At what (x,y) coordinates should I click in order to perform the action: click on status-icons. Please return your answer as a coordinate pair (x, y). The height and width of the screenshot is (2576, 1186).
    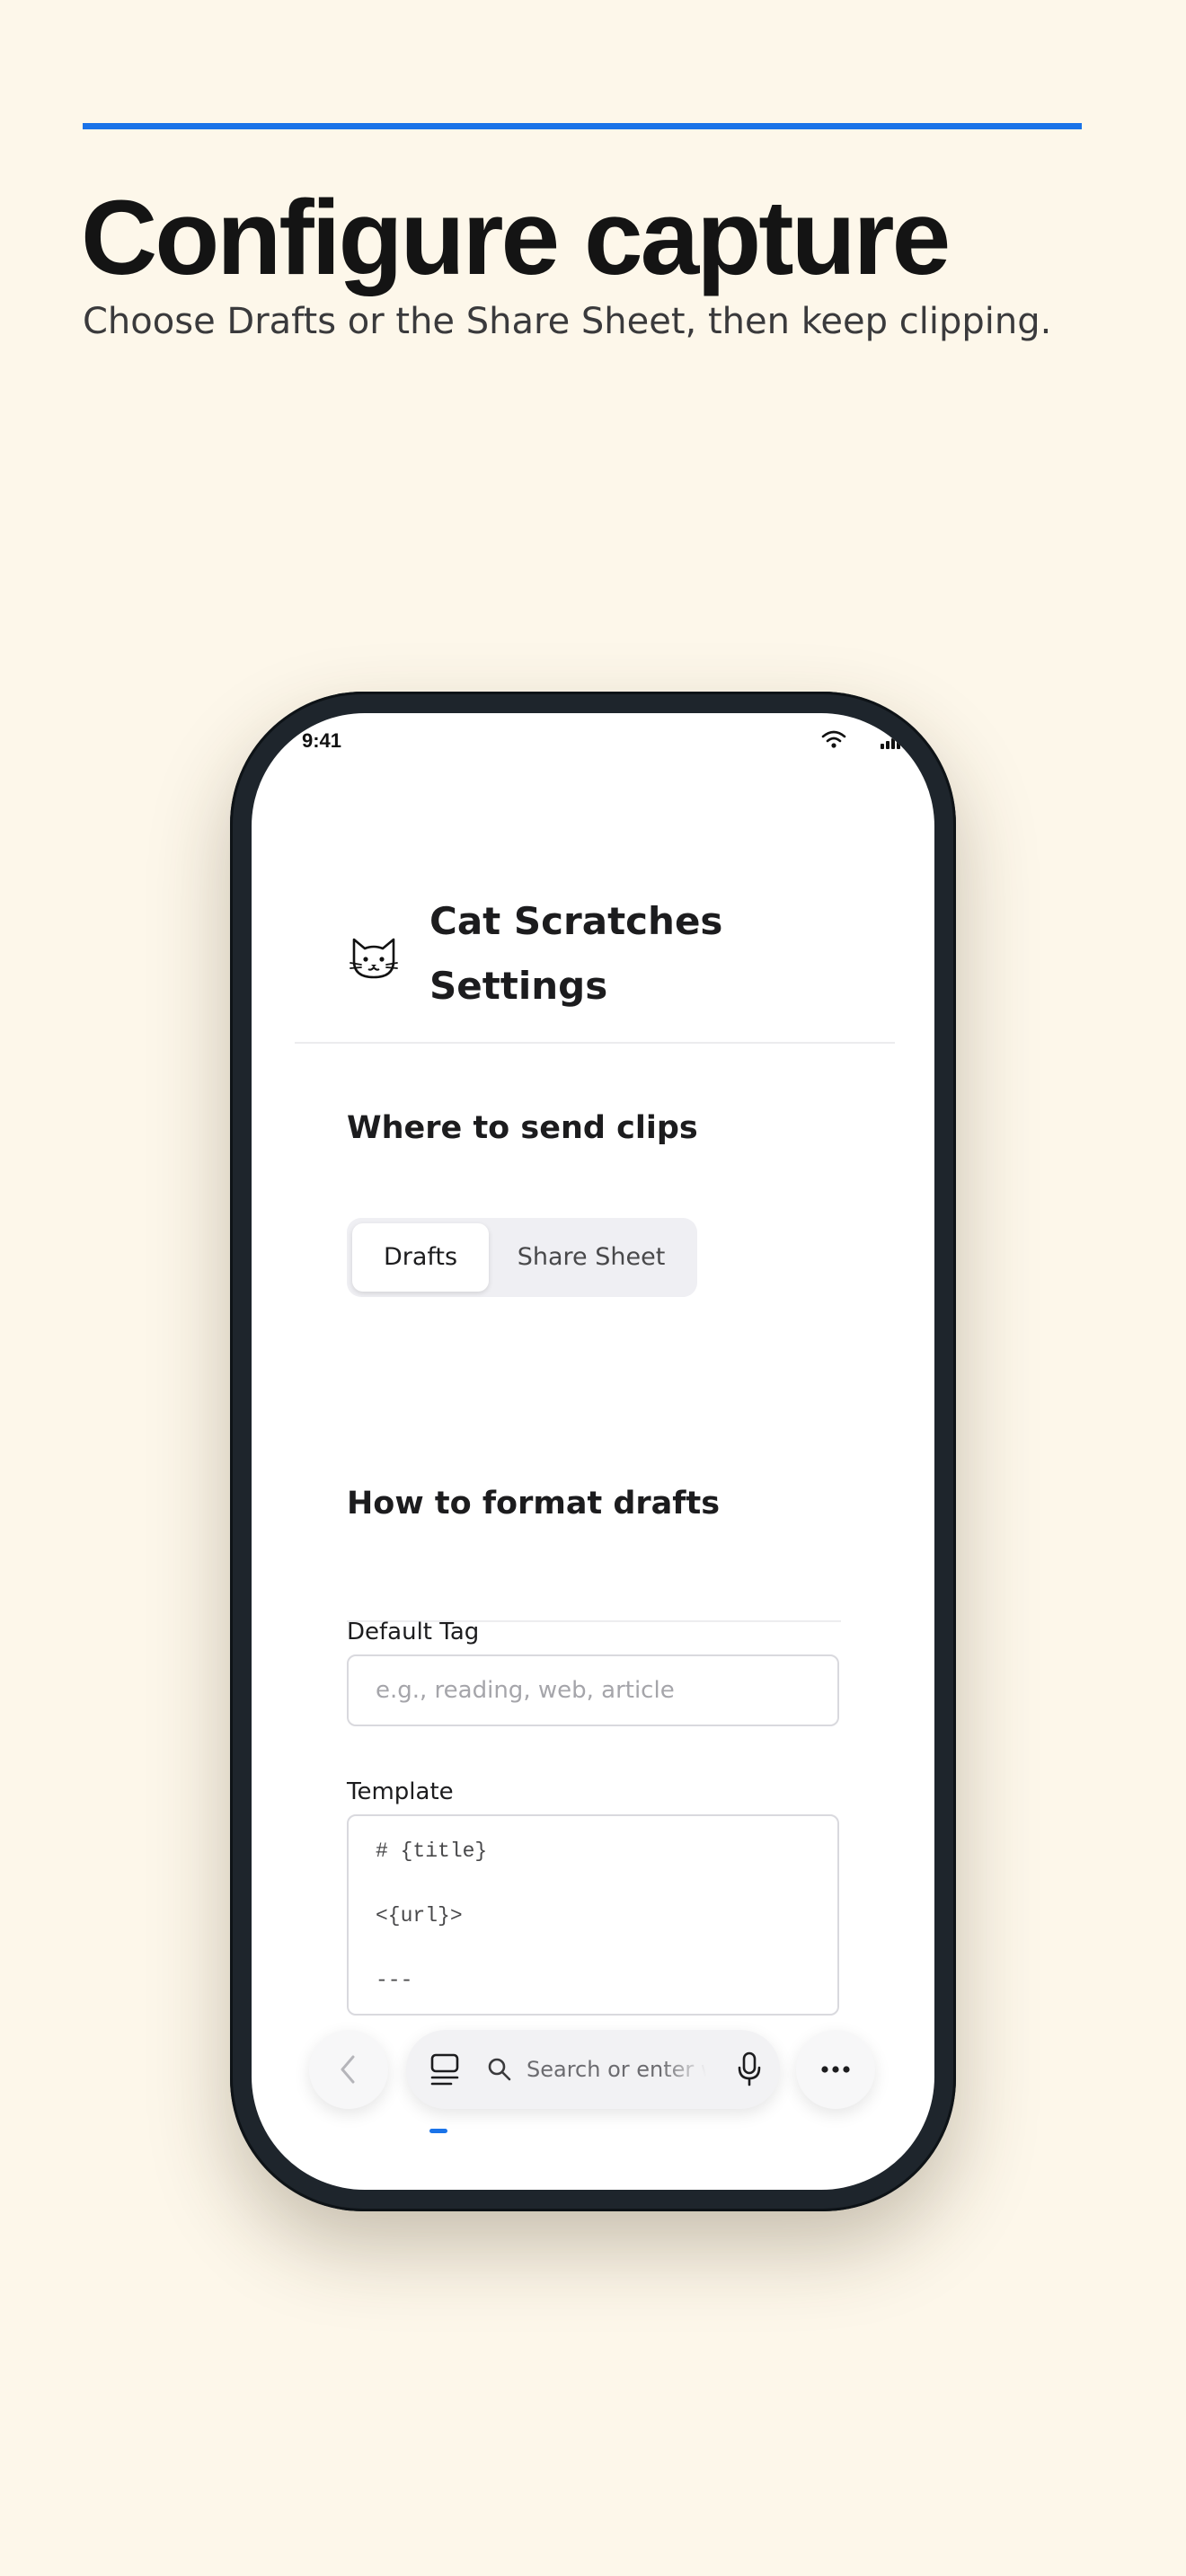
    Looking at the image, I should click on (867, 742).